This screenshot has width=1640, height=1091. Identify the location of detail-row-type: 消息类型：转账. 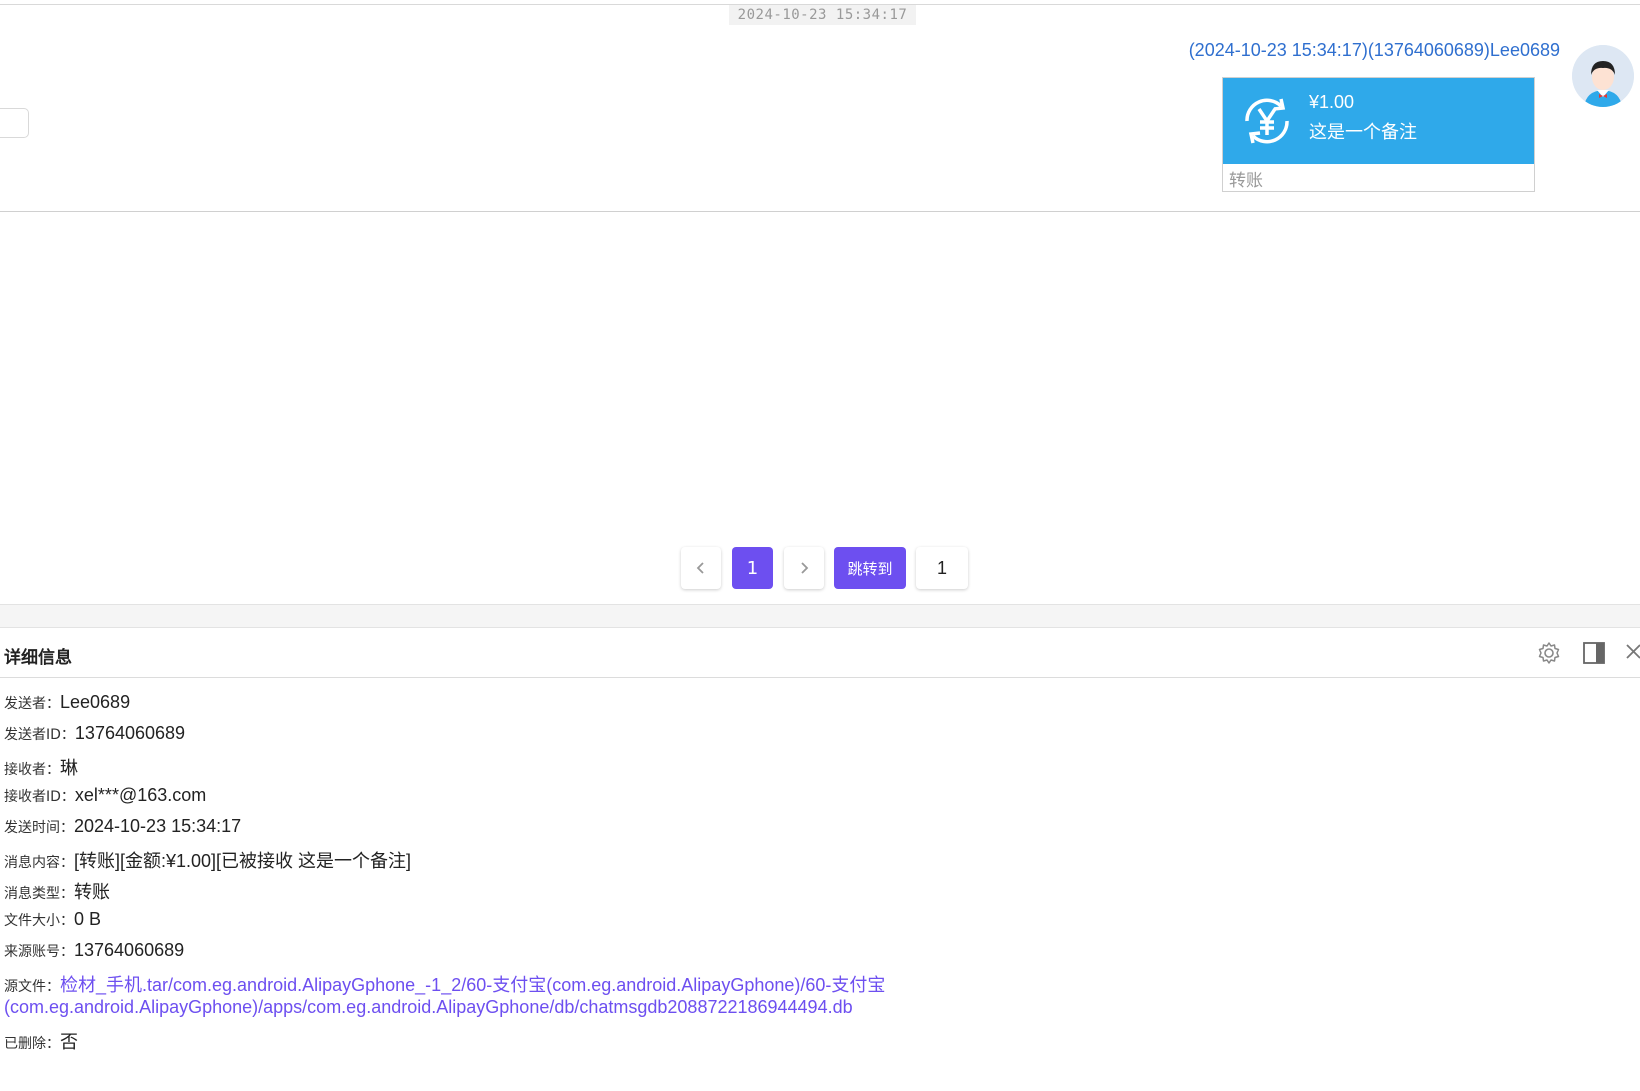
(57, 891).